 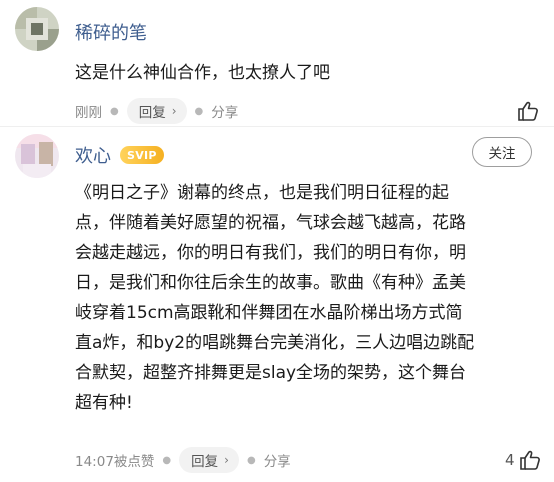 What do you see at coordinates (271, 373) in the screenshot?
I see `comment-line: 合默契，超整齐排舞更是slay全场的架势，这个舞台` at bounding box center [271, 373].